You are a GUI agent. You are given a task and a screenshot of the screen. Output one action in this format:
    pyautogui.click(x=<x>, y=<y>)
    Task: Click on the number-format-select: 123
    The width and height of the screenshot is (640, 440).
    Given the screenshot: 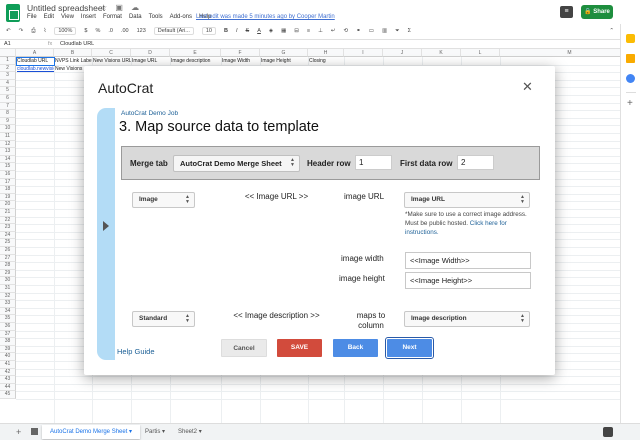 What is the action you would take?
    pyautogui.click(x=141, y=31)
    